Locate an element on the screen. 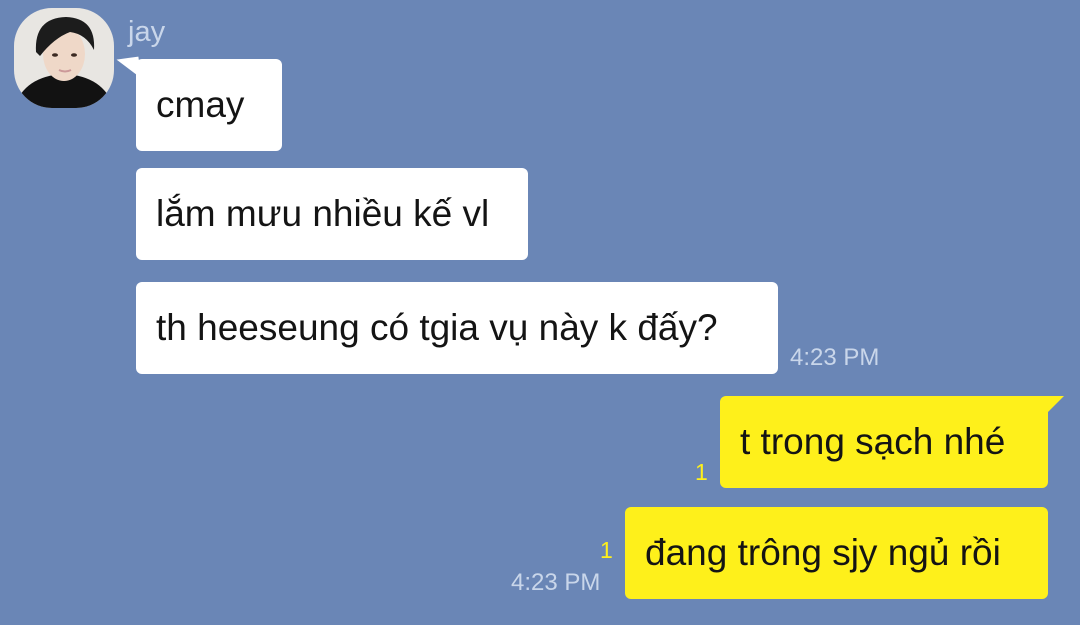 This screenshot has width=1080, height=625. avatar-photo is located at coordinates (64, 58).